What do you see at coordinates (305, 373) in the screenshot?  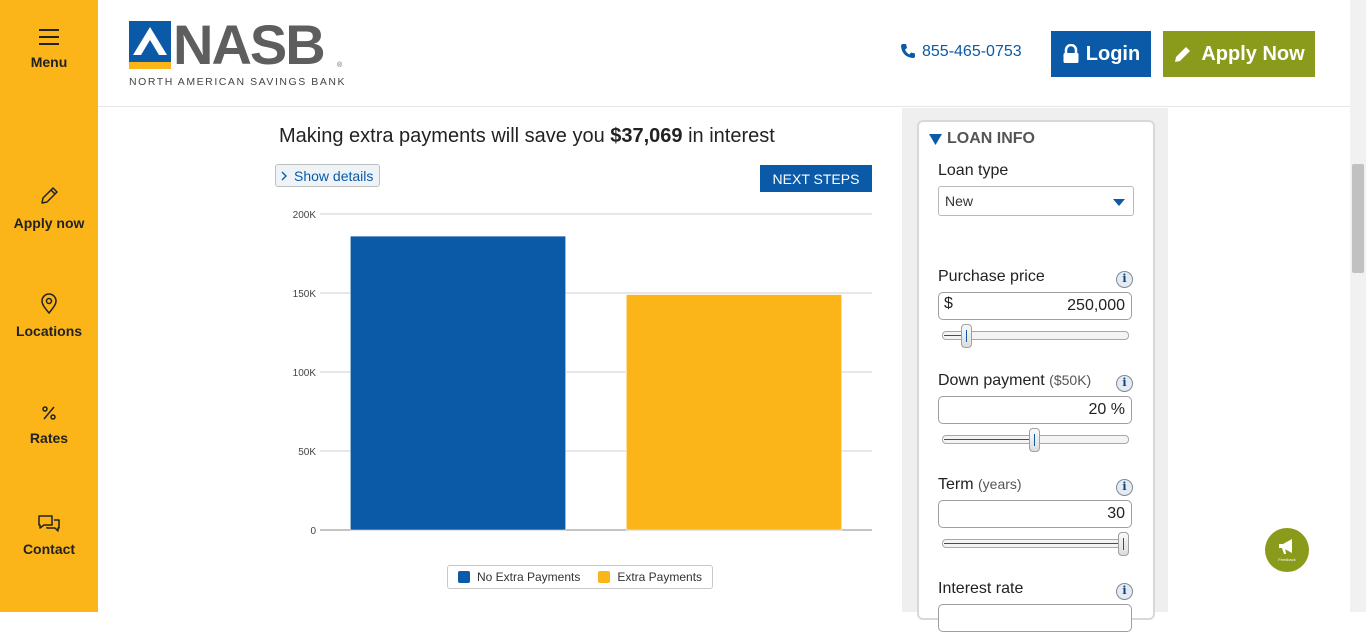 I see `y-tick-label: 100K` at bounding box center [305, 373].